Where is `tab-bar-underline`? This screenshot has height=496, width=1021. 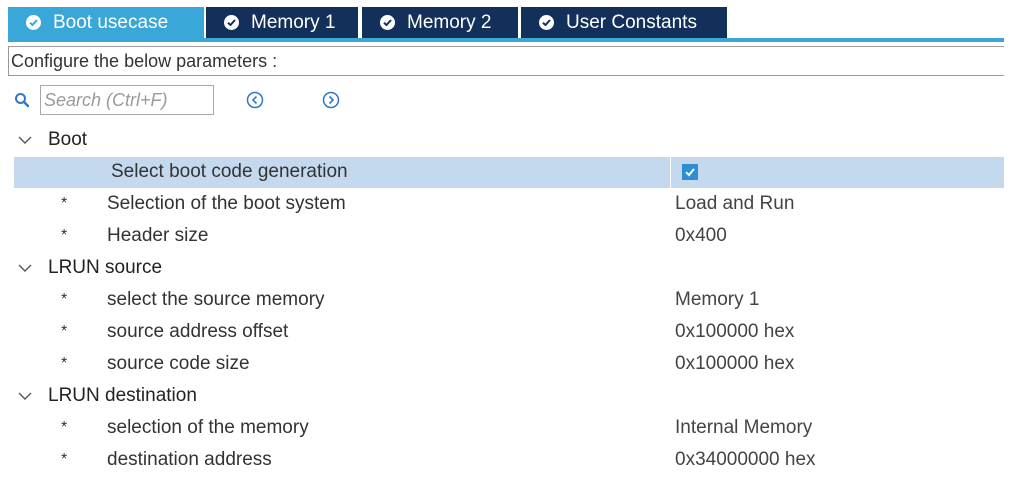 tab-bar-underline is located at coordinates (506, 40).